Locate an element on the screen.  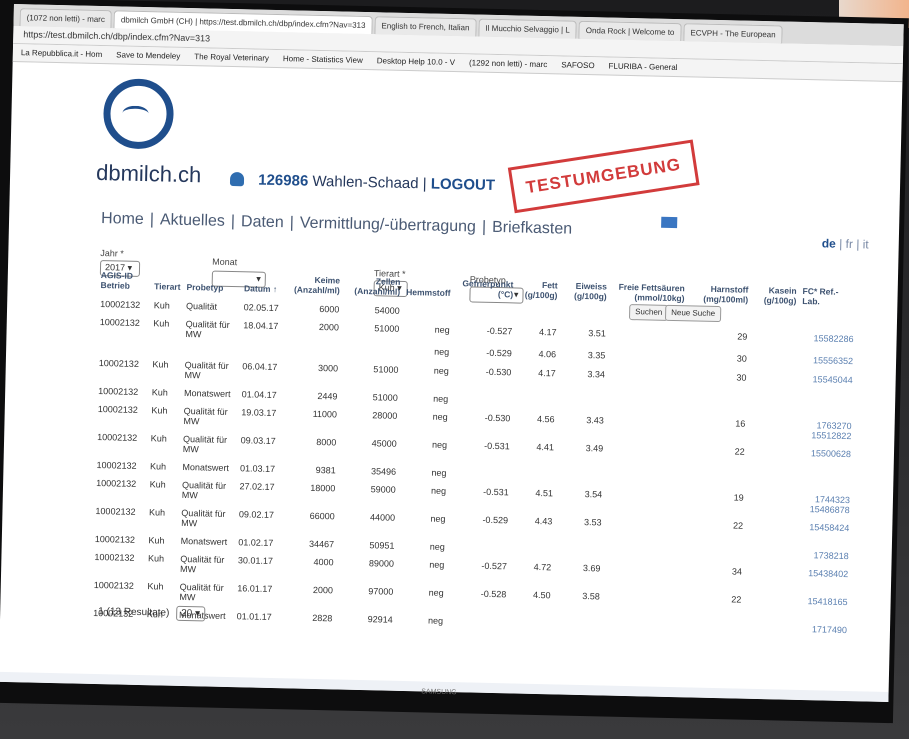
bookmark-item: La Repubblica.it - Hom is located at coordinates (62, 53).